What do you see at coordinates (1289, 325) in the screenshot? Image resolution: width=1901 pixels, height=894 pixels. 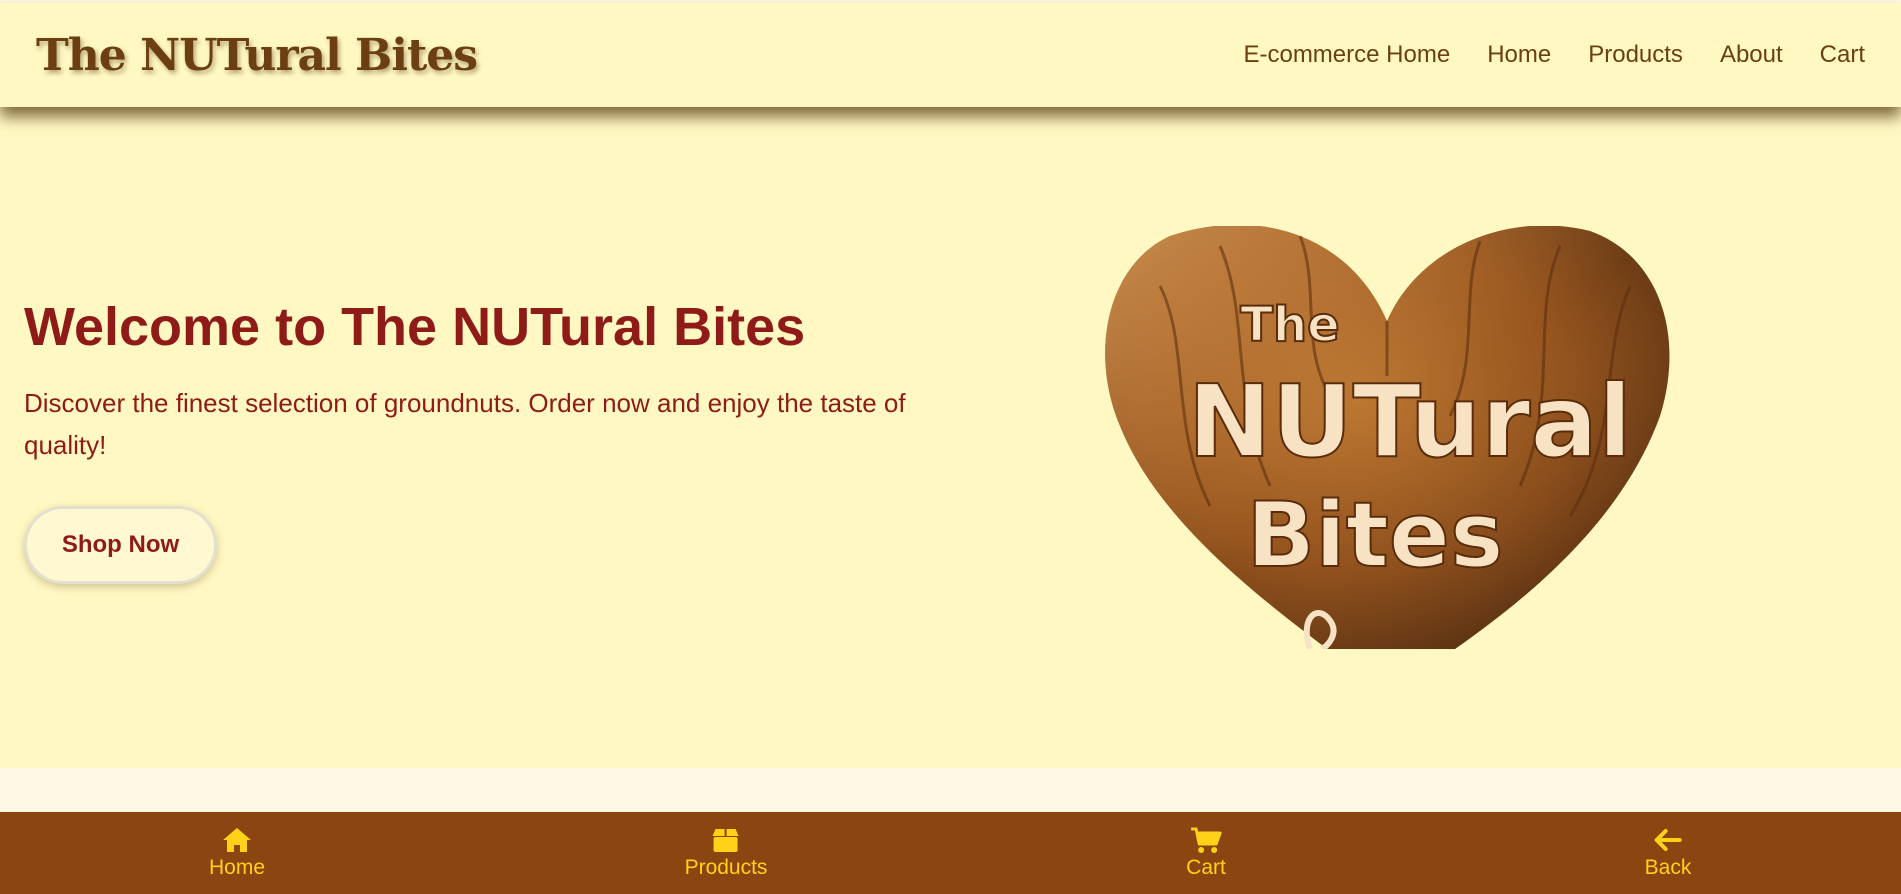 I see `logo-text-the: The` at bounding box center [1289, 325].